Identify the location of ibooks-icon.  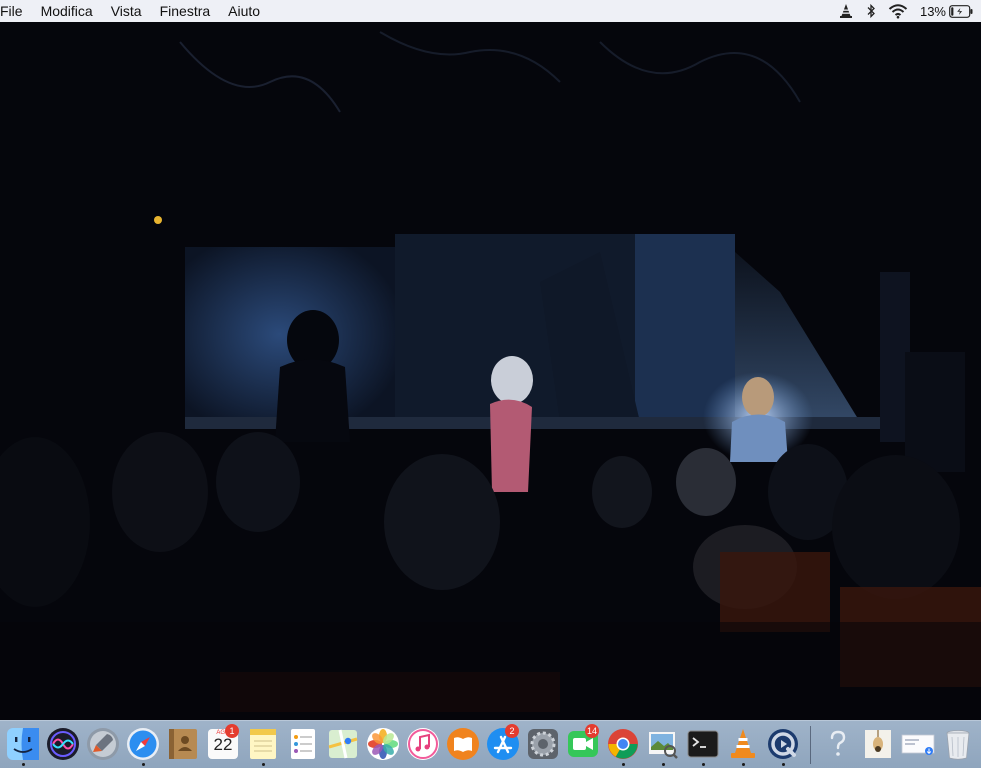
(463, 743).